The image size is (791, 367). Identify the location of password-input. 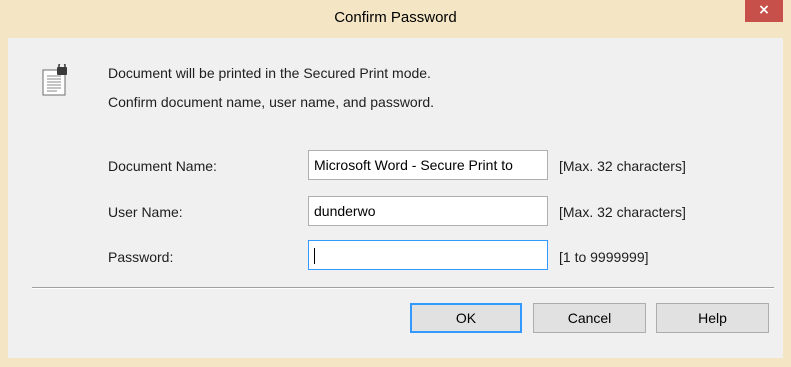
(428, 255).